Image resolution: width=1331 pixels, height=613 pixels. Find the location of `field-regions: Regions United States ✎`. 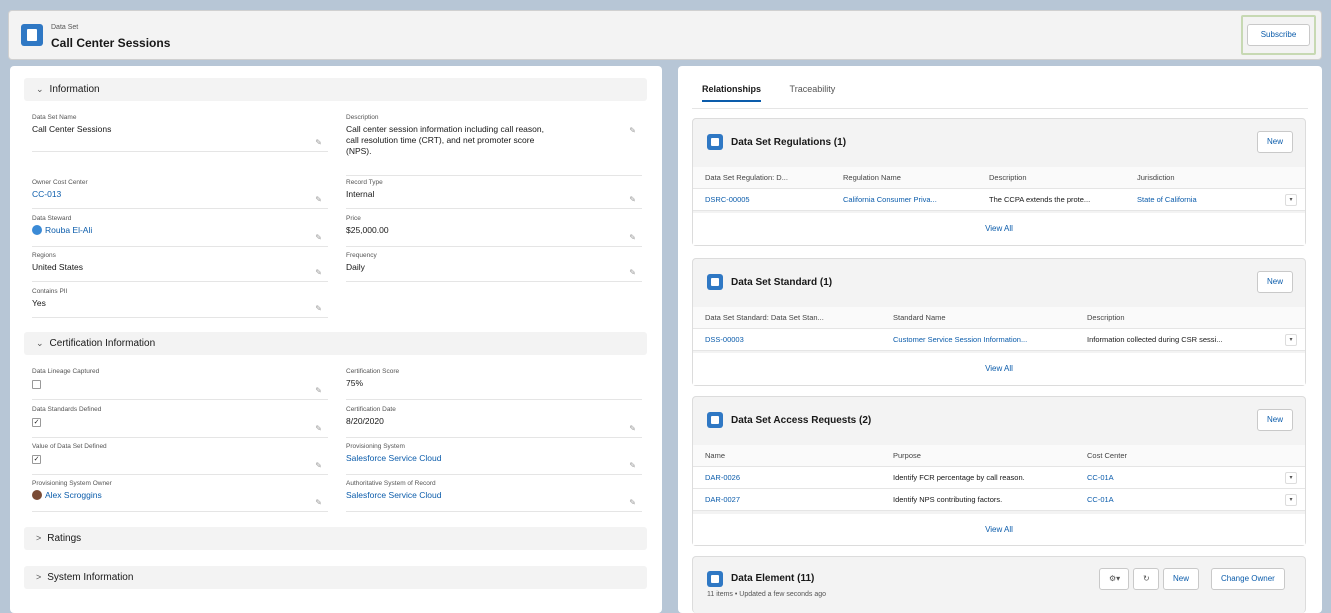

field-regions: Regions United States ✎ is located at coordinates (180, 267).